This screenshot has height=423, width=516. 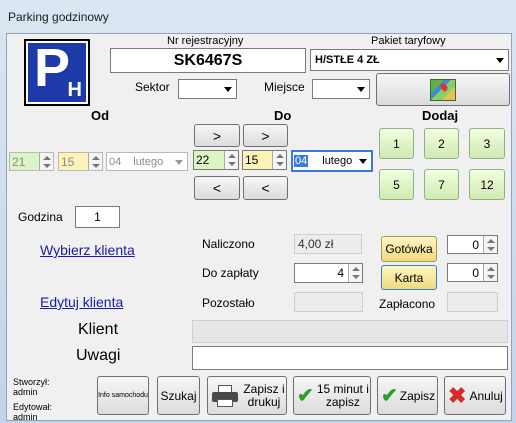 I want to click on place-select, so click(x=341, y=89).